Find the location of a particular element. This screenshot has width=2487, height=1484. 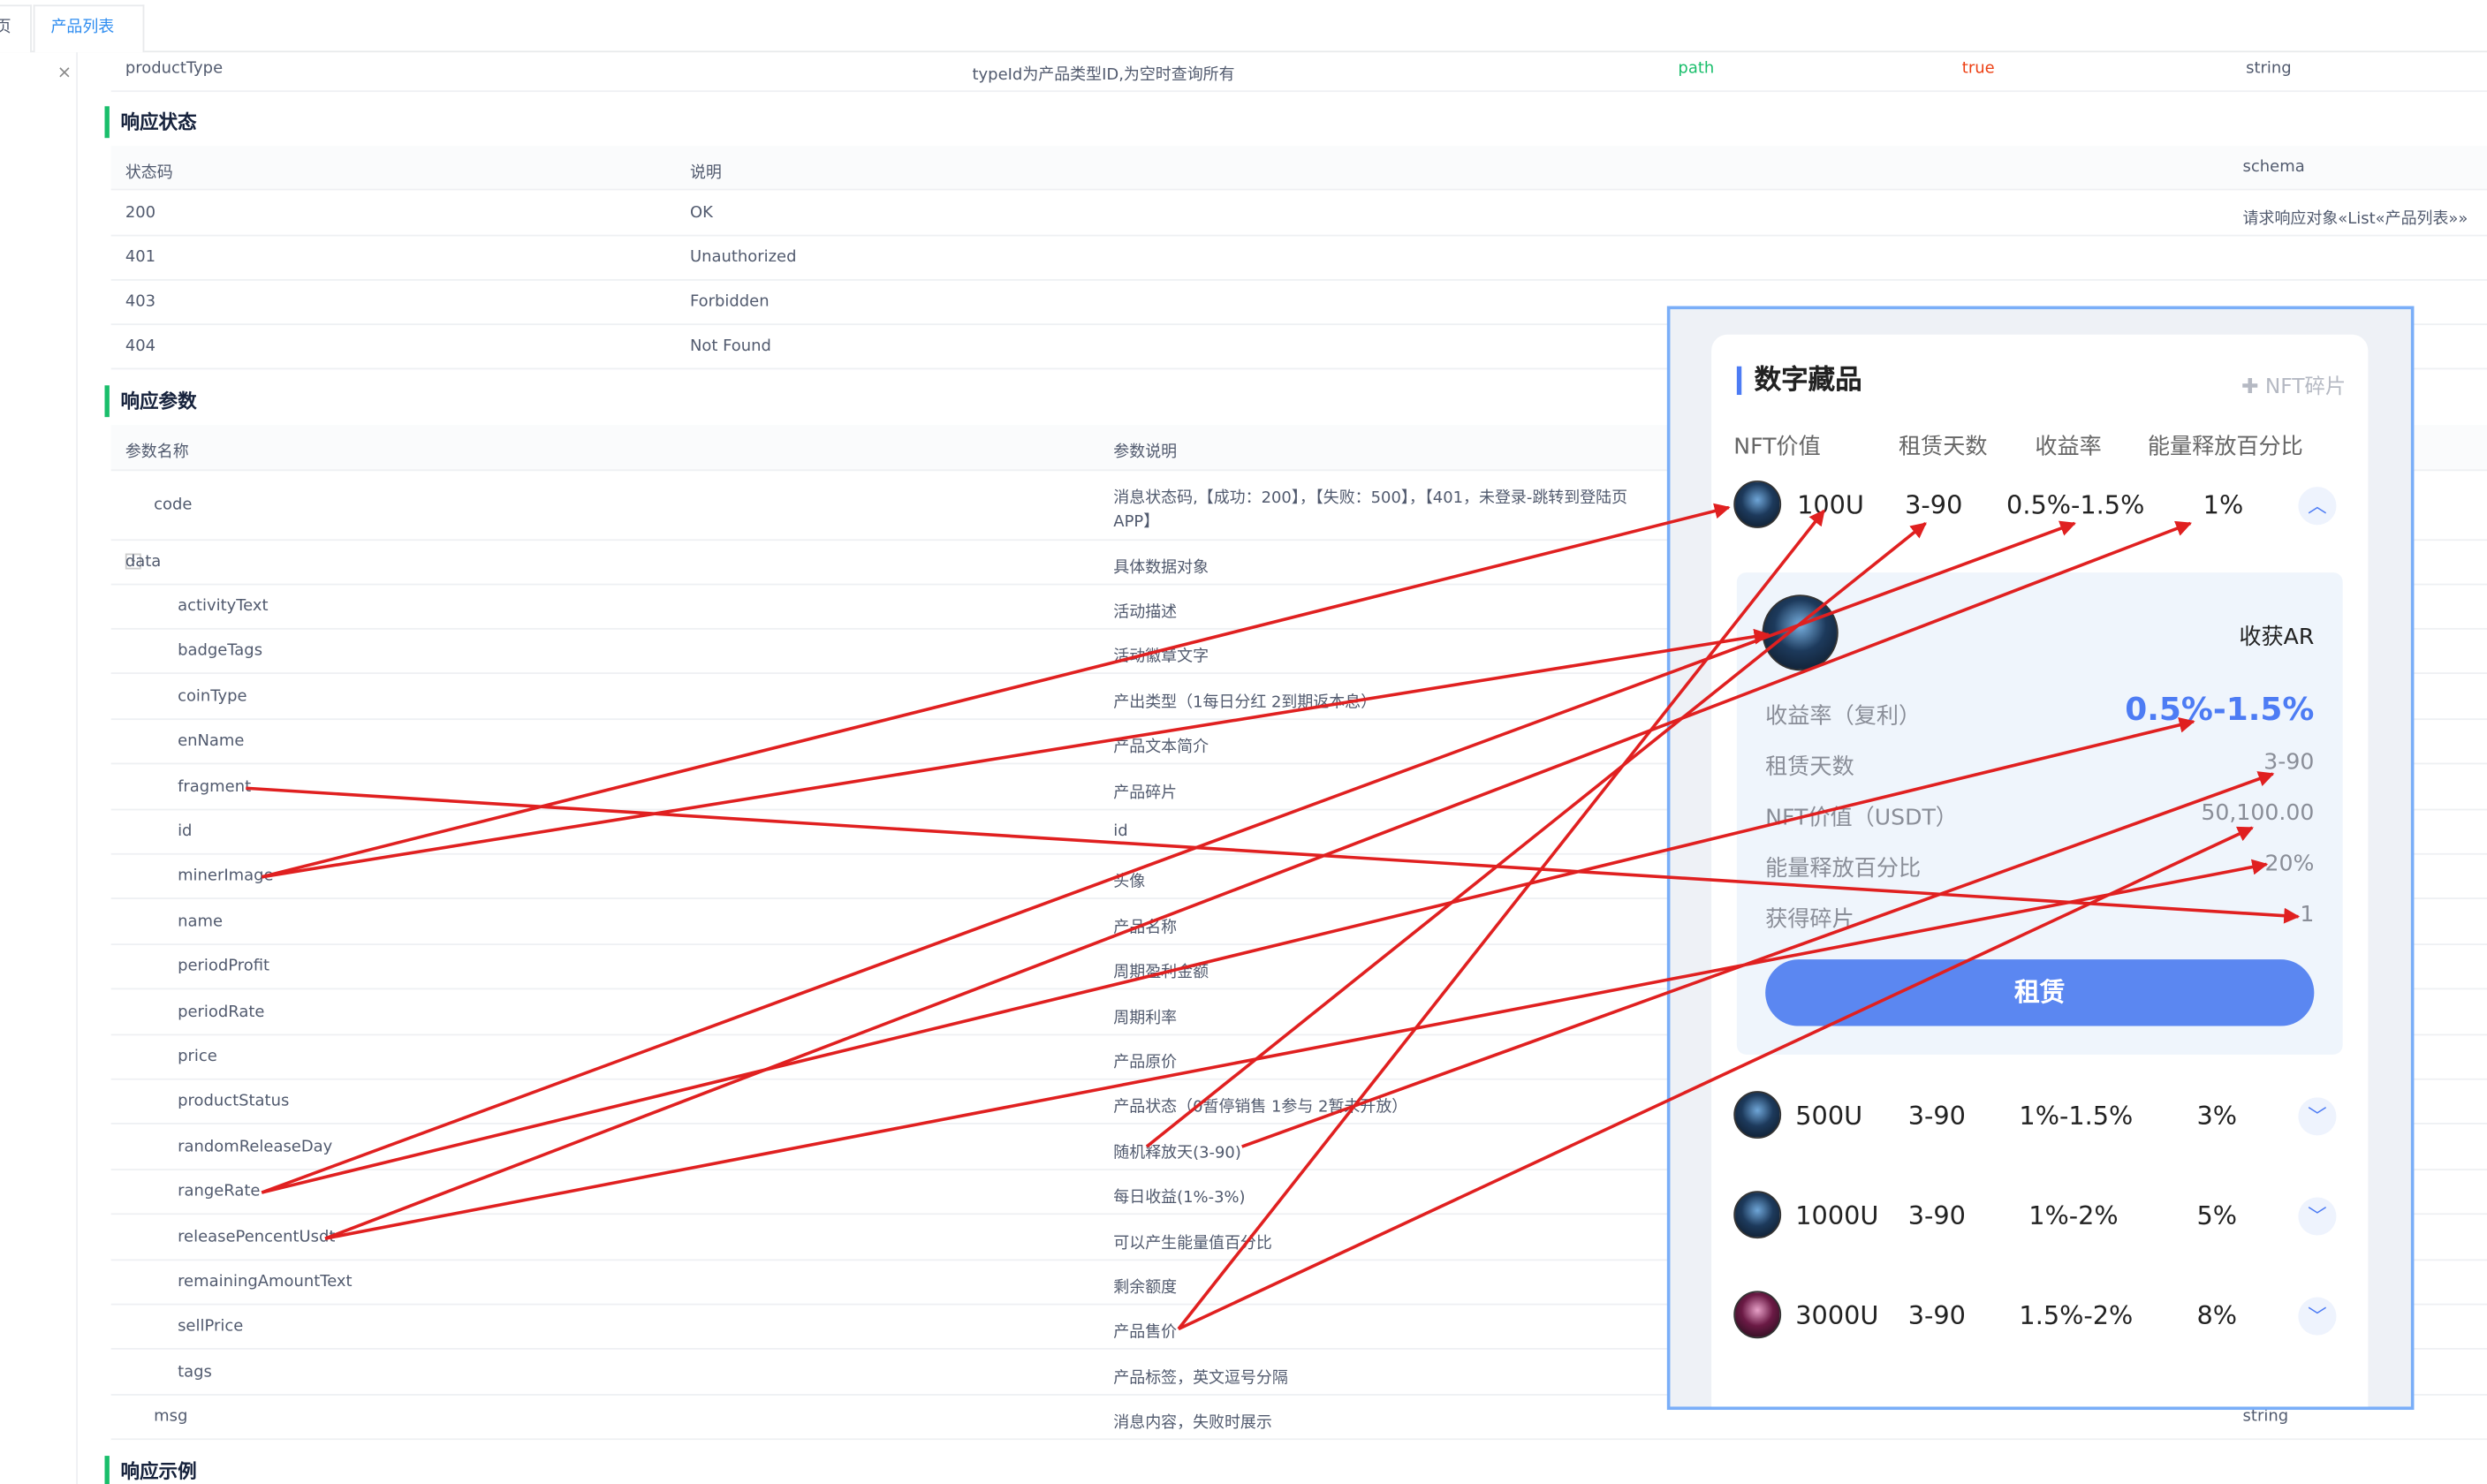

status-desc: Not Found is located at coordinates (730, 346).